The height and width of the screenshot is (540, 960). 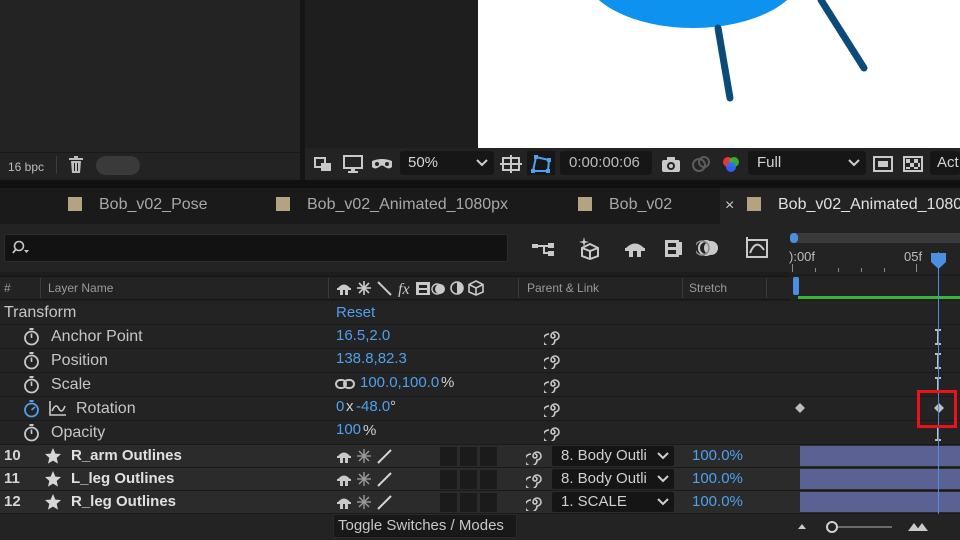 I want to click on layer-search-input, so click(x=256, y=248).